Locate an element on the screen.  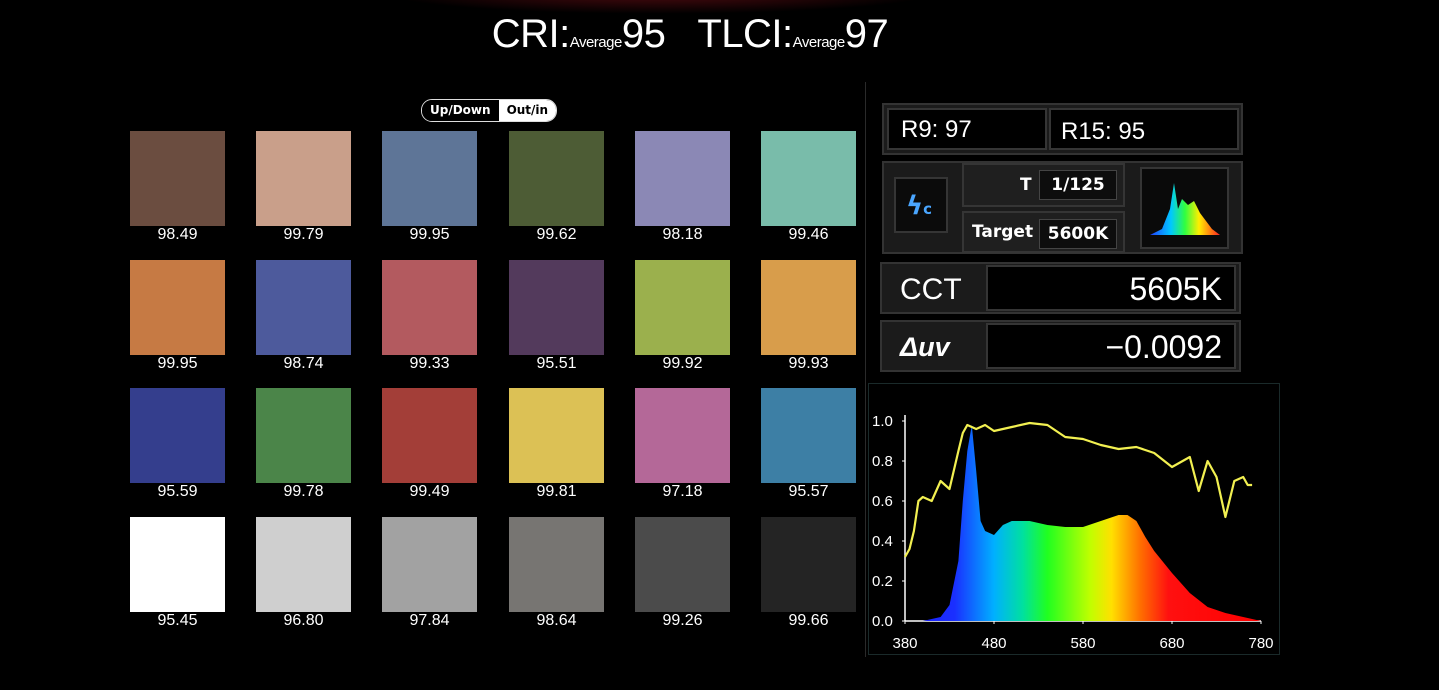
x-tick-label: 580 is located at coordinates (1082, 643).